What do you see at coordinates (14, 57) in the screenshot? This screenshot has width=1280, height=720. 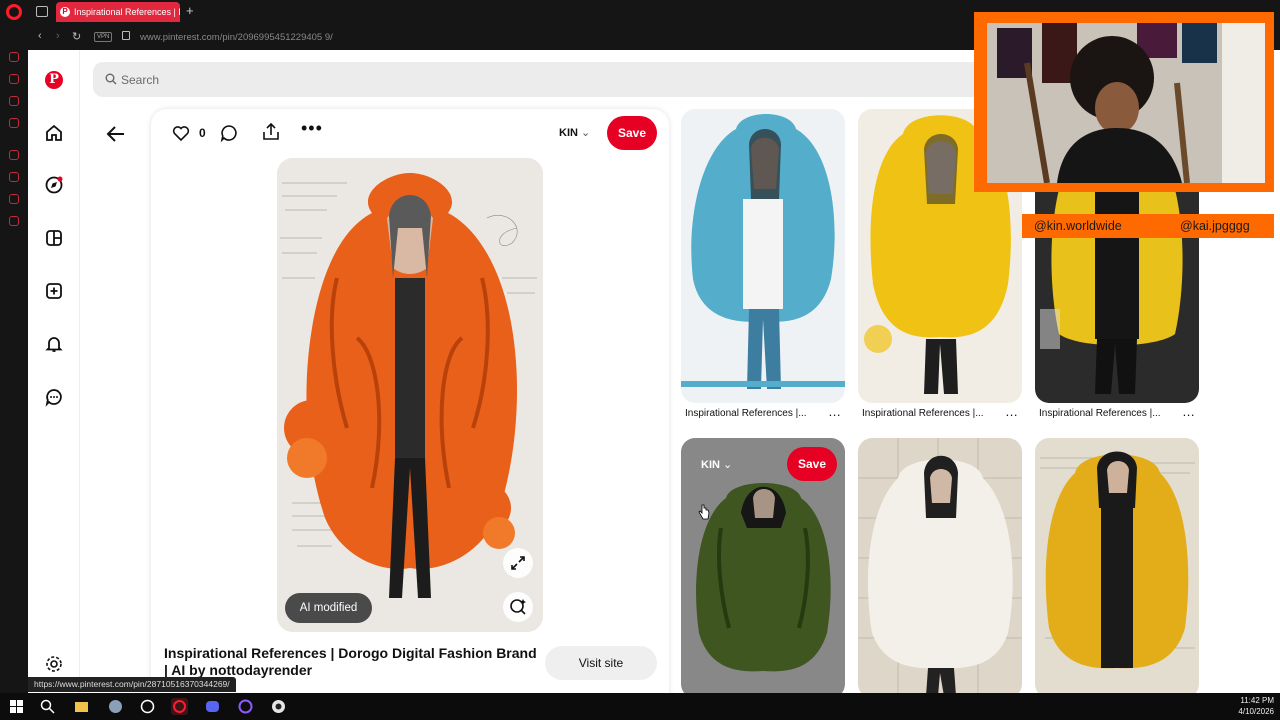 I see `sidebar-aria-icon` at bounding box center [14, 57].